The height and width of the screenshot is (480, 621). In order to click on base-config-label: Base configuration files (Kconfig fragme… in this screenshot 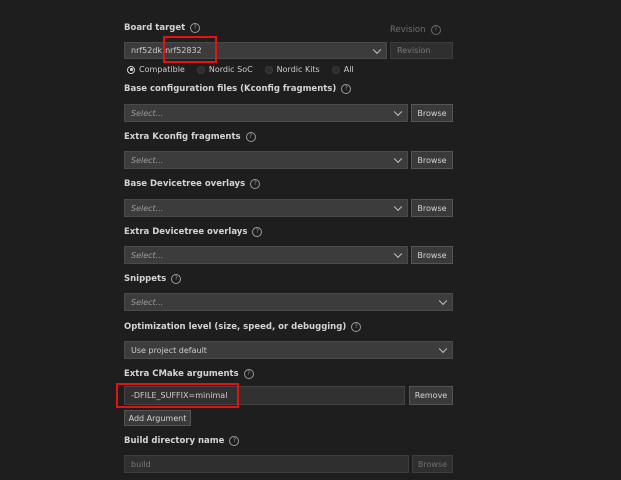, I will do `click(238, 89)`.